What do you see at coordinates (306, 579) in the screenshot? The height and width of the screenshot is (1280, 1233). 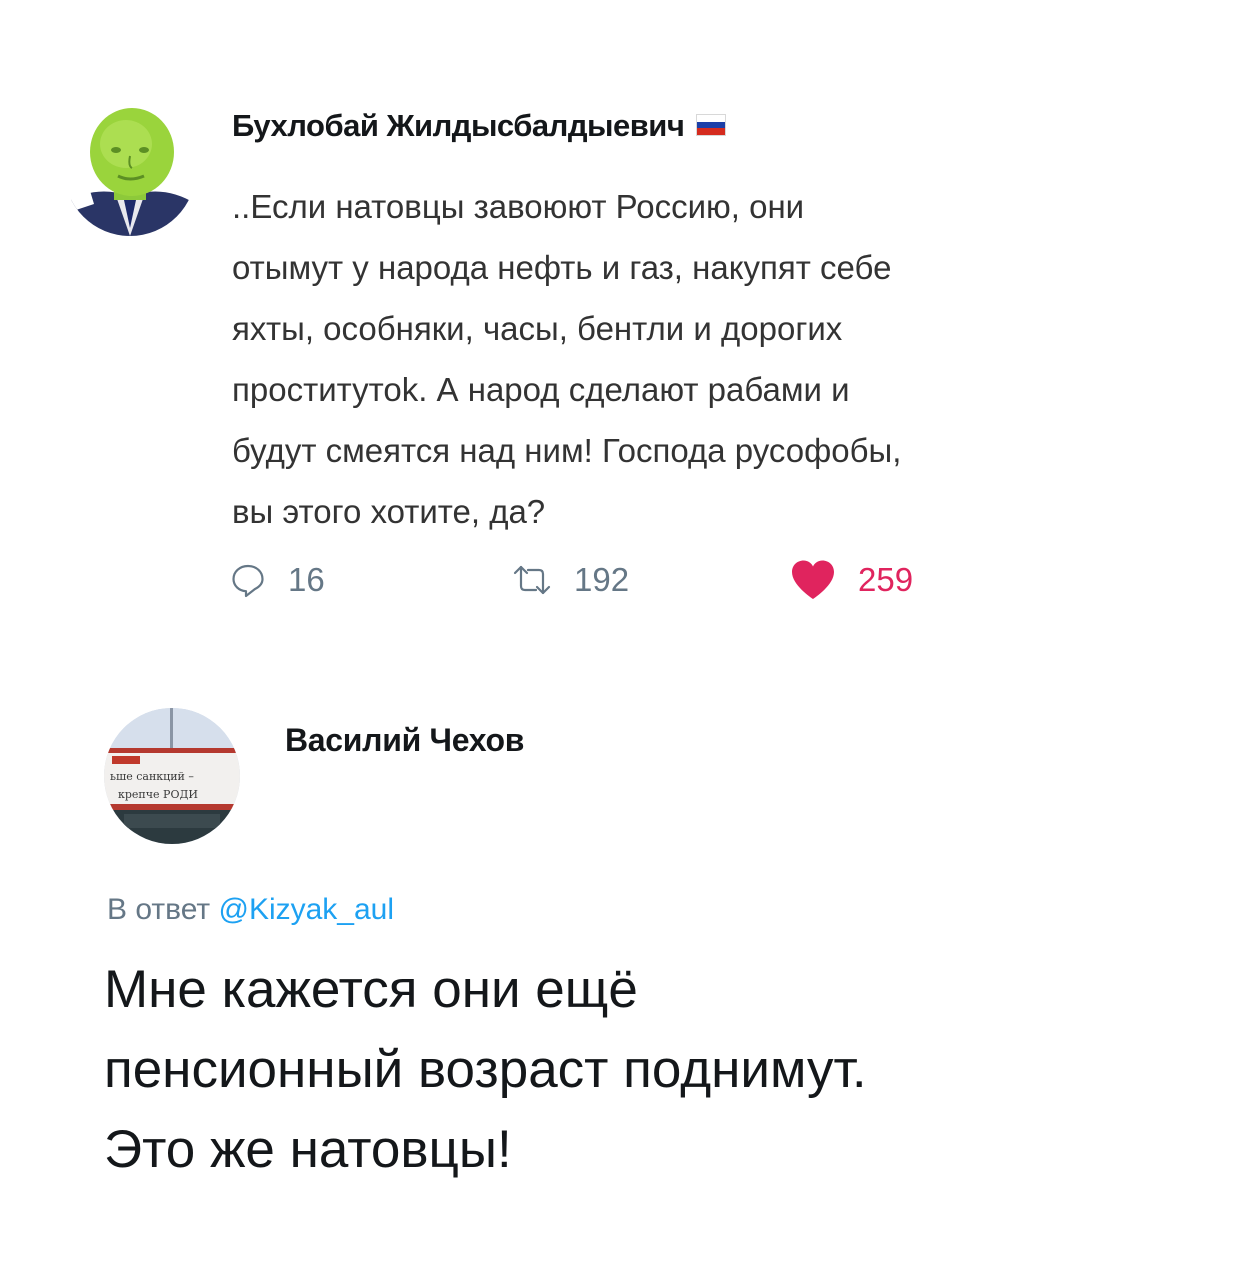 I see `reply-count: 16` at bounding box center [306, 579].